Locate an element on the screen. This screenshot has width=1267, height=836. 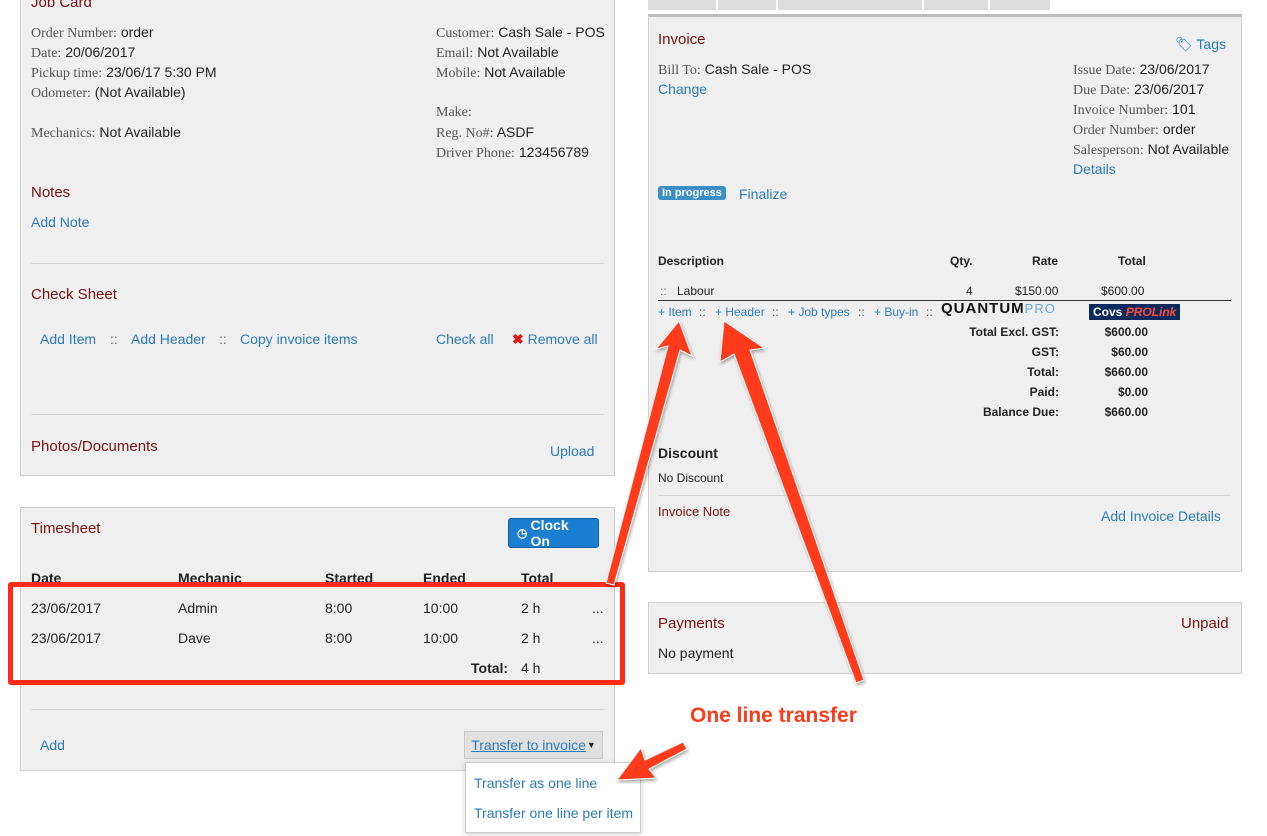
customer-row: Customer: Cash Sale - POS is located at coordinates (520, 33).